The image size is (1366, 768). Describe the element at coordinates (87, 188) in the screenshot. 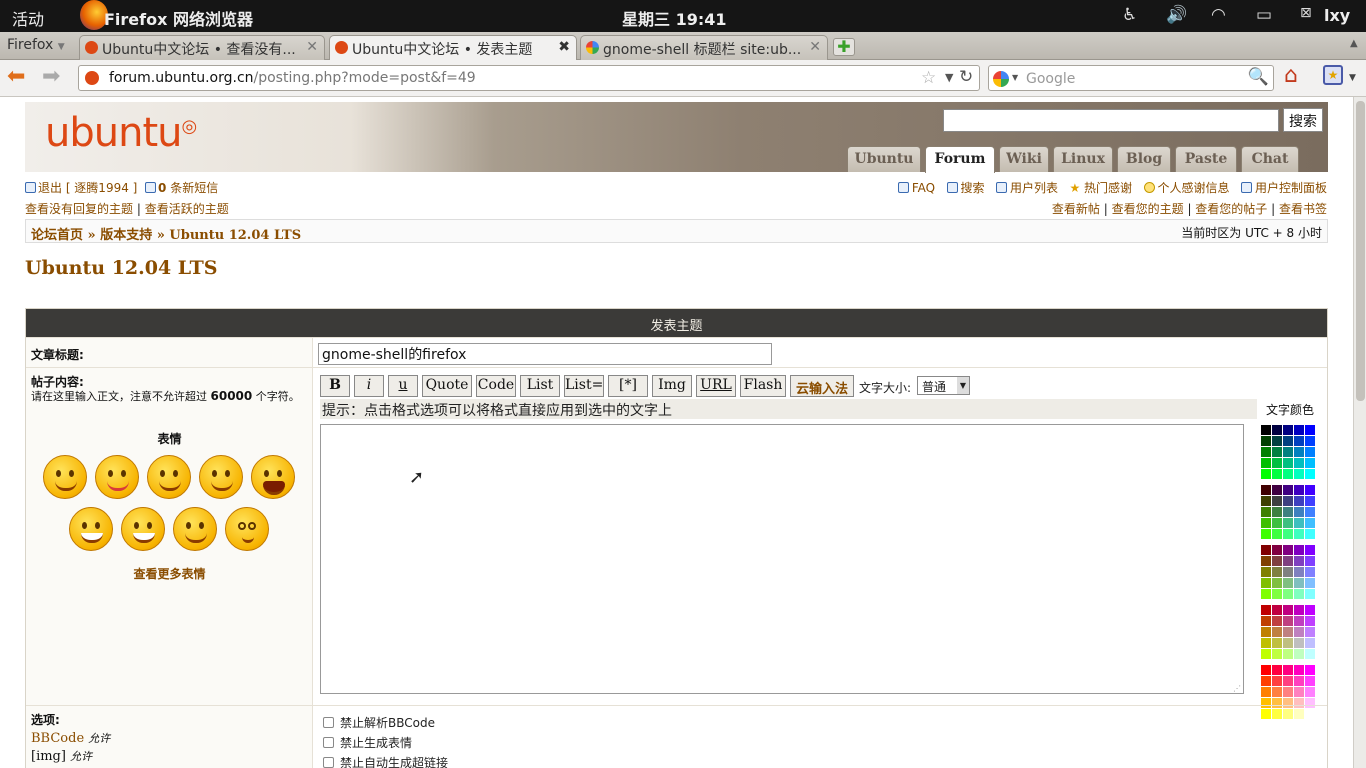

I see `logout-link: 退出 [ 逐腾1994 ]` at that location.